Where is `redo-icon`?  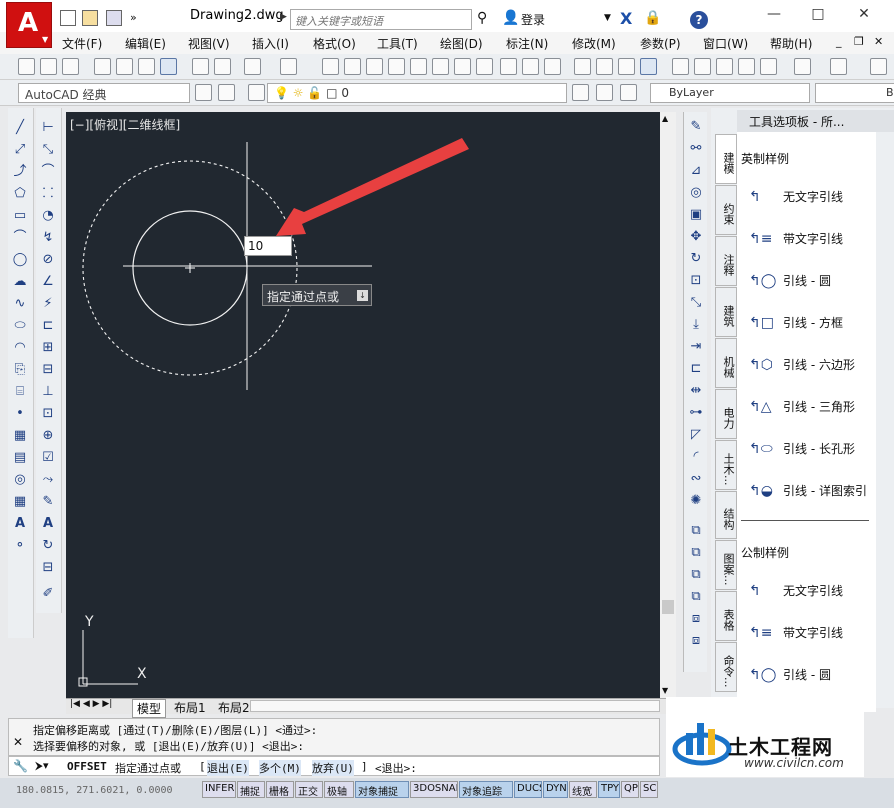 redo-icon is located at coordinates (288, 66).